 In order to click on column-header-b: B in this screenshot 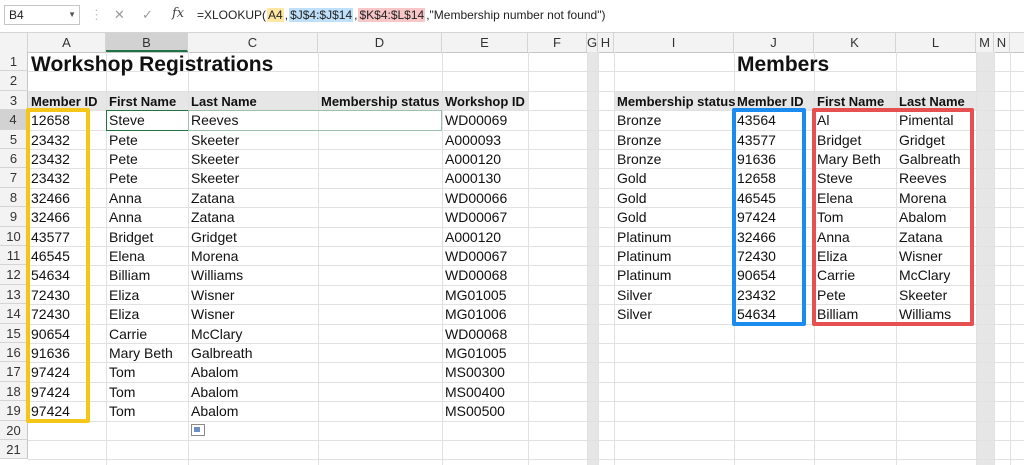, I will do `click(147, 42)`.